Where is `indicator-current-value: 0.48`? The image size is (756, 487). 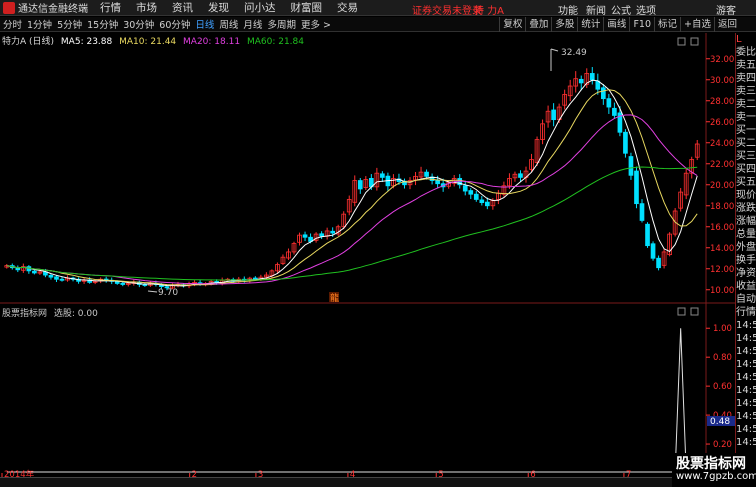
indicator-current-value: 0.48 is located at coordinates (720, 422).